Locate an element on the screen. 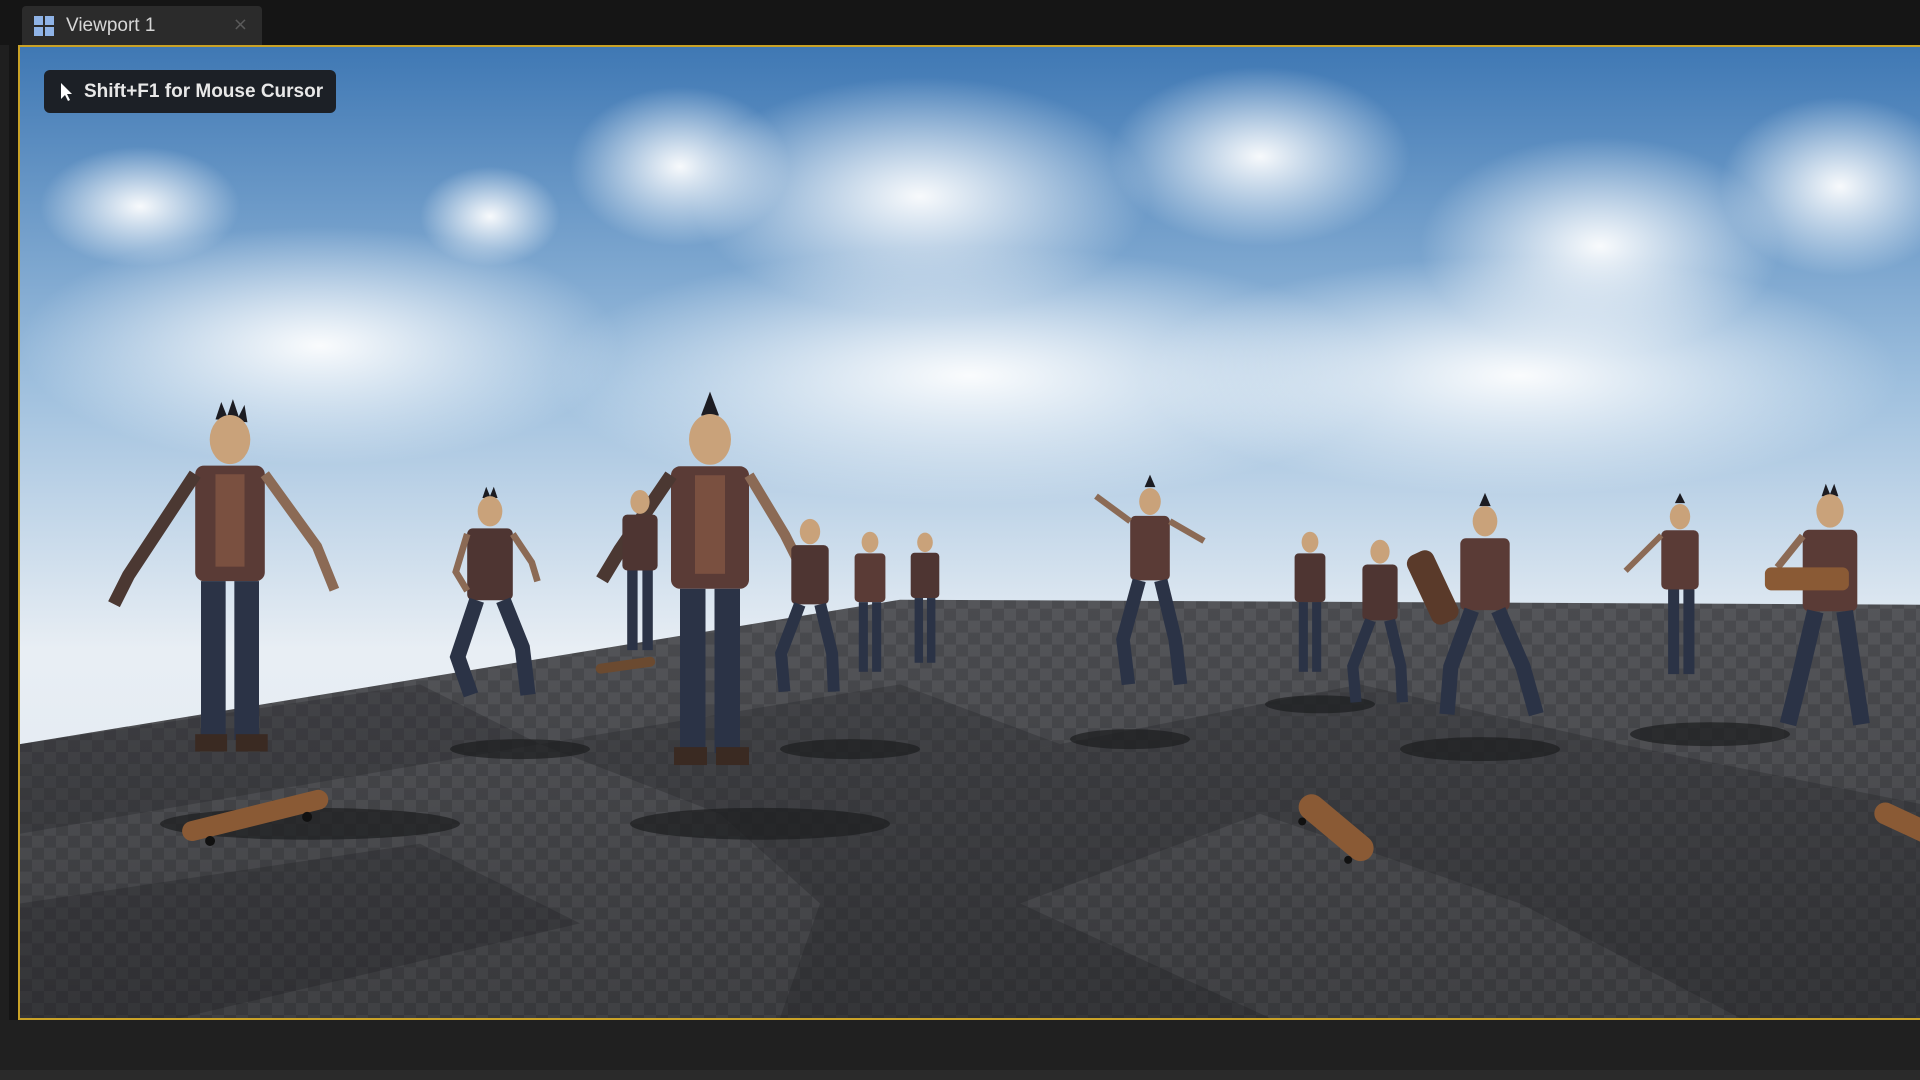 This screenshot has height=1080, width=1920. close-icon: × is located at coordinates (240, 24).